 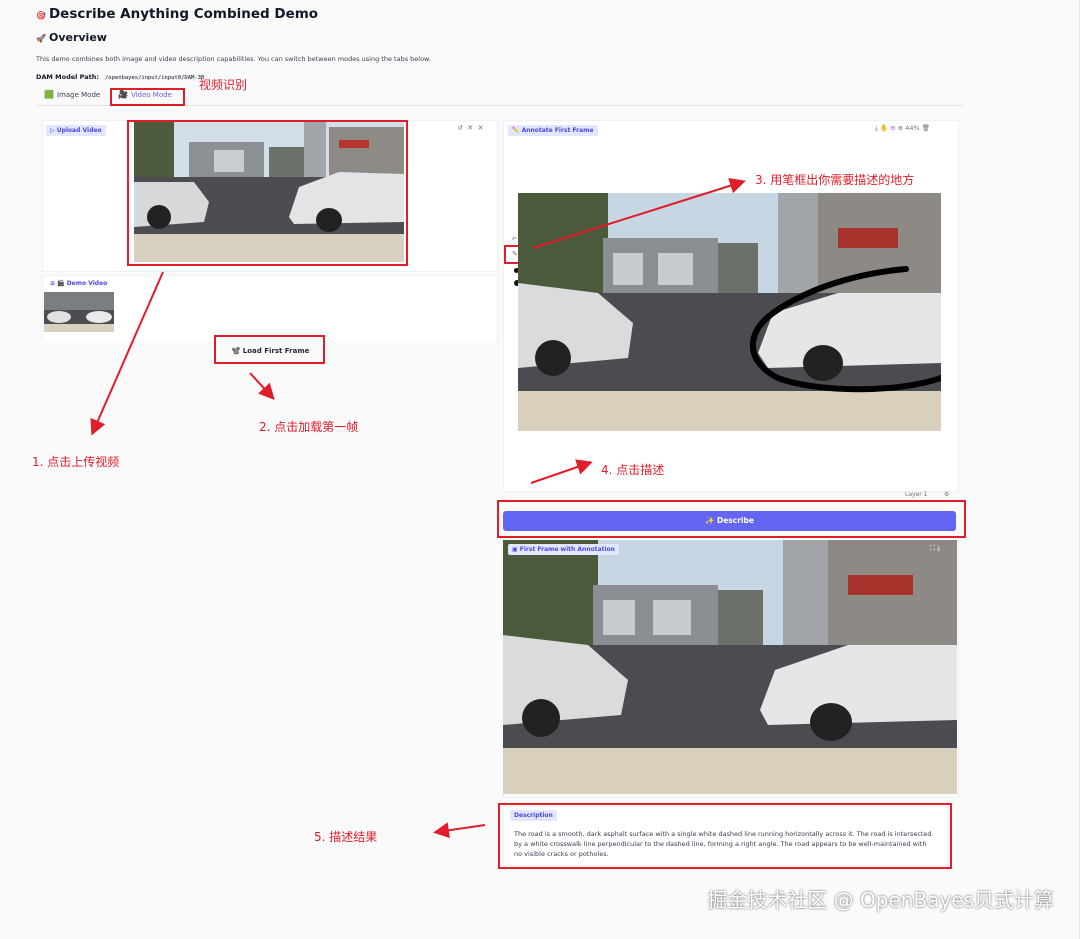 I want to click on close-icon: ✕, so click(x=470, y=128).